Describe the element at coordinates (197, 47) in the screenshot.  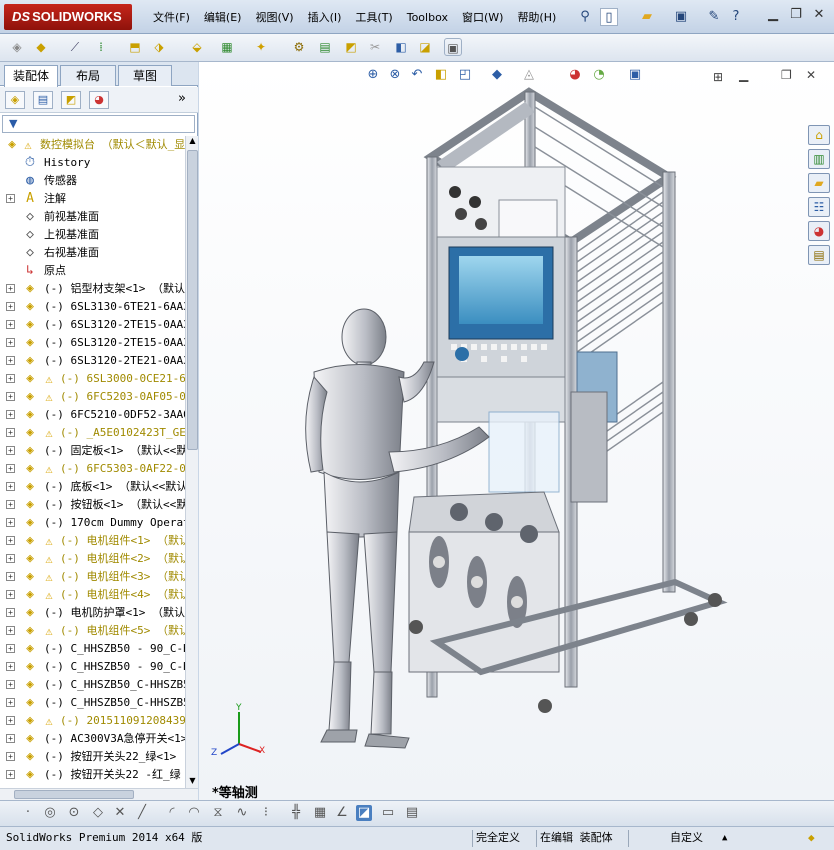
I see `show-hidden-icon: ⬙` at that location.